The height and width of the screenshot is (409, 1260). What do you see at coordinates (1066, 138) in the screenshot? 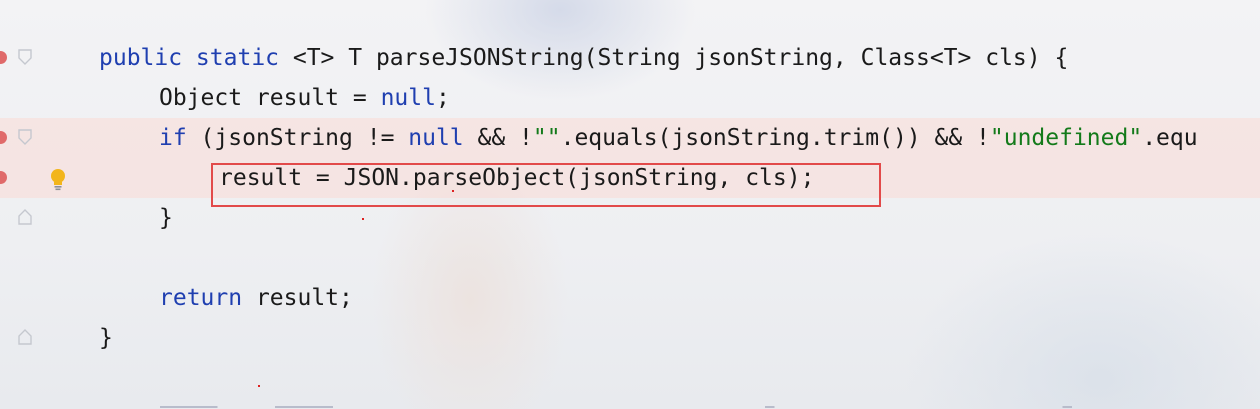
I see `string-token: "undefined"` at bounding box center [1066, 138].